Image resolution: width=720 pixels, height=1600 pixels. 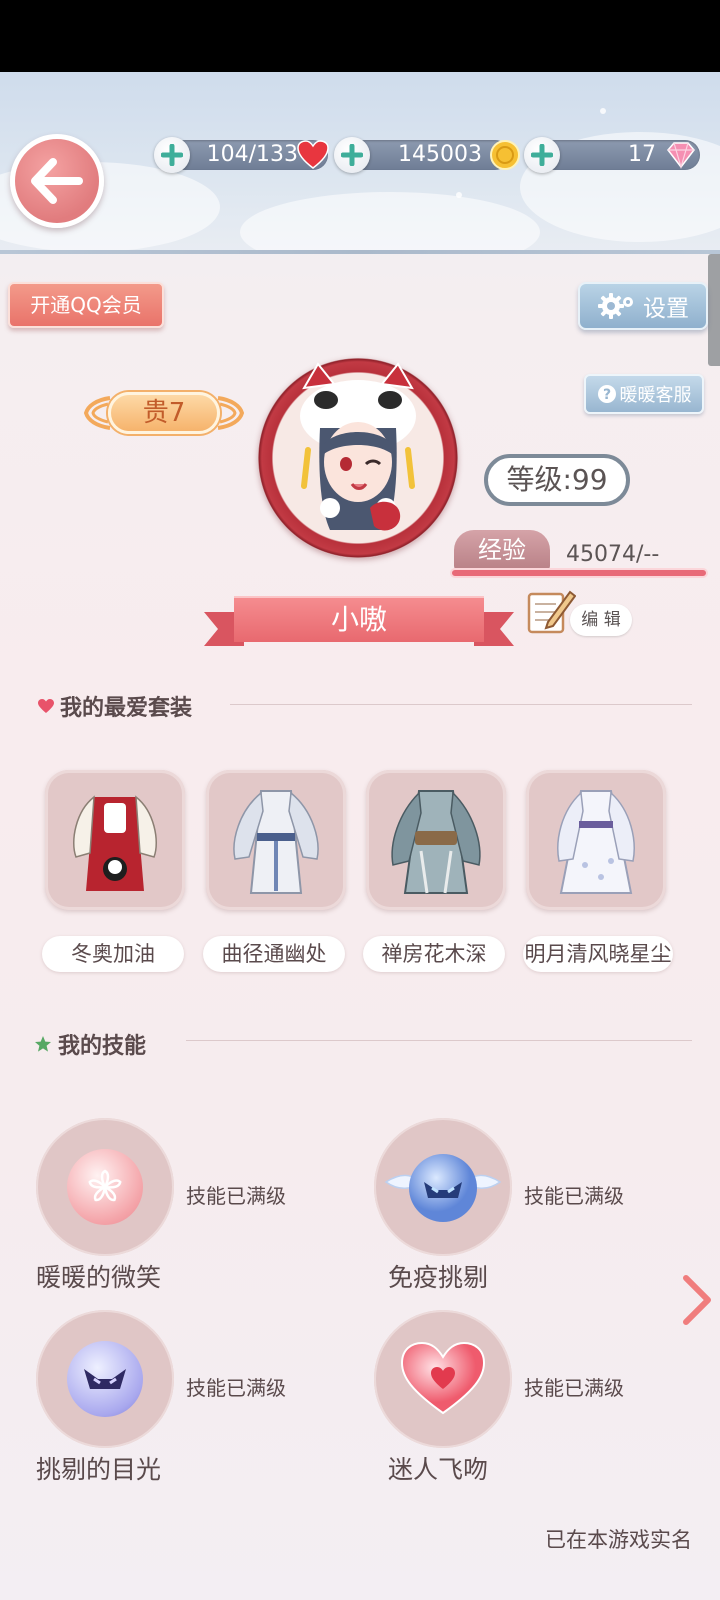 I want to click on settings-label: 设置, so click(x=666, y=309).